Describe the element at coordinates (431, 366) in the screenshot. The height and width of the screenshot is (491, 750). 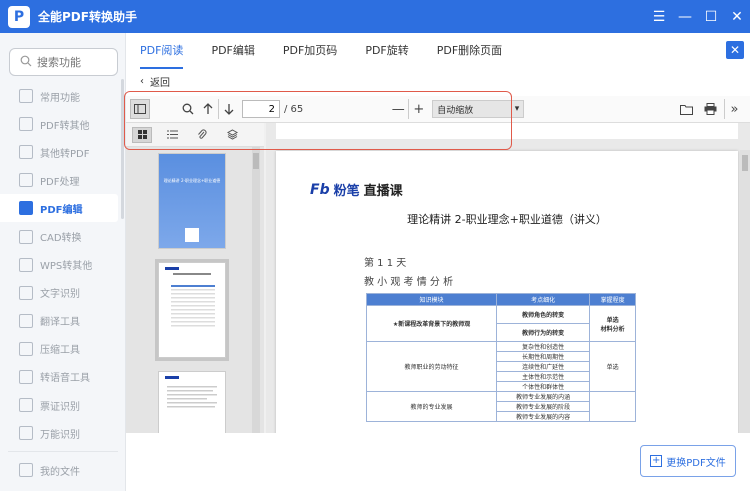
I see `table-cell: 教师职业的劳动特征` at that location.